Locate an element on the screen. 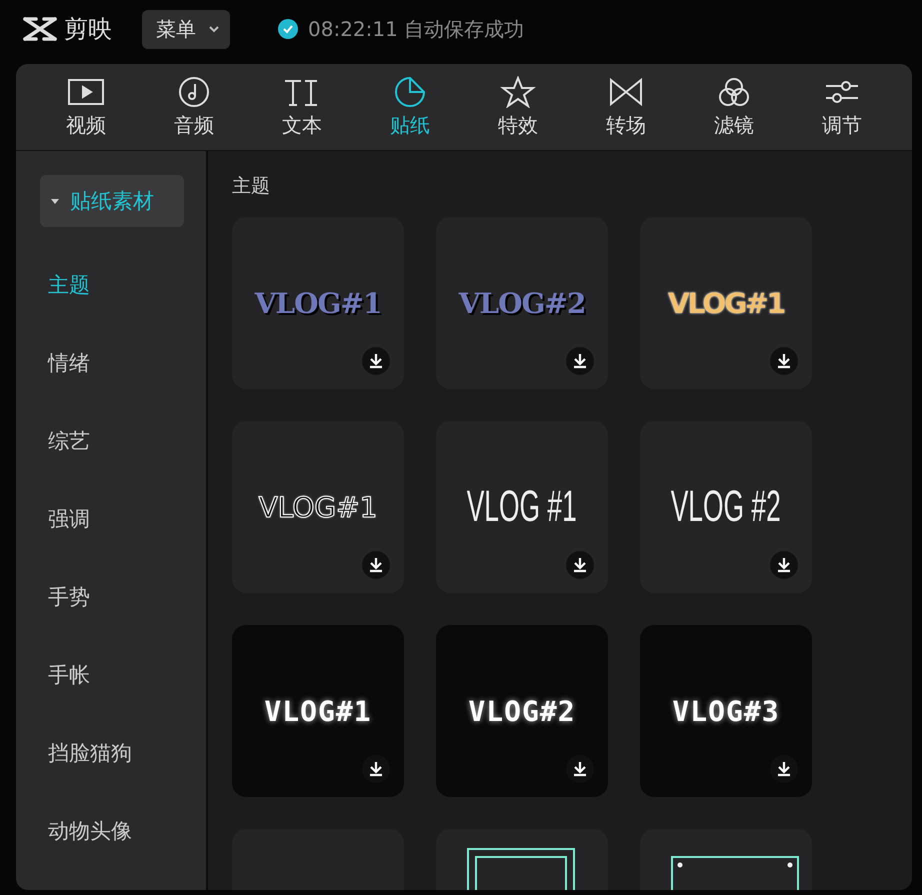  triangle-icon is located at coordinates (55, 201).